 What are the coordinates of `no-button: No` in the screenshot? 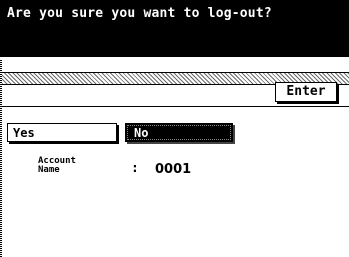 It's located at (179, 132).